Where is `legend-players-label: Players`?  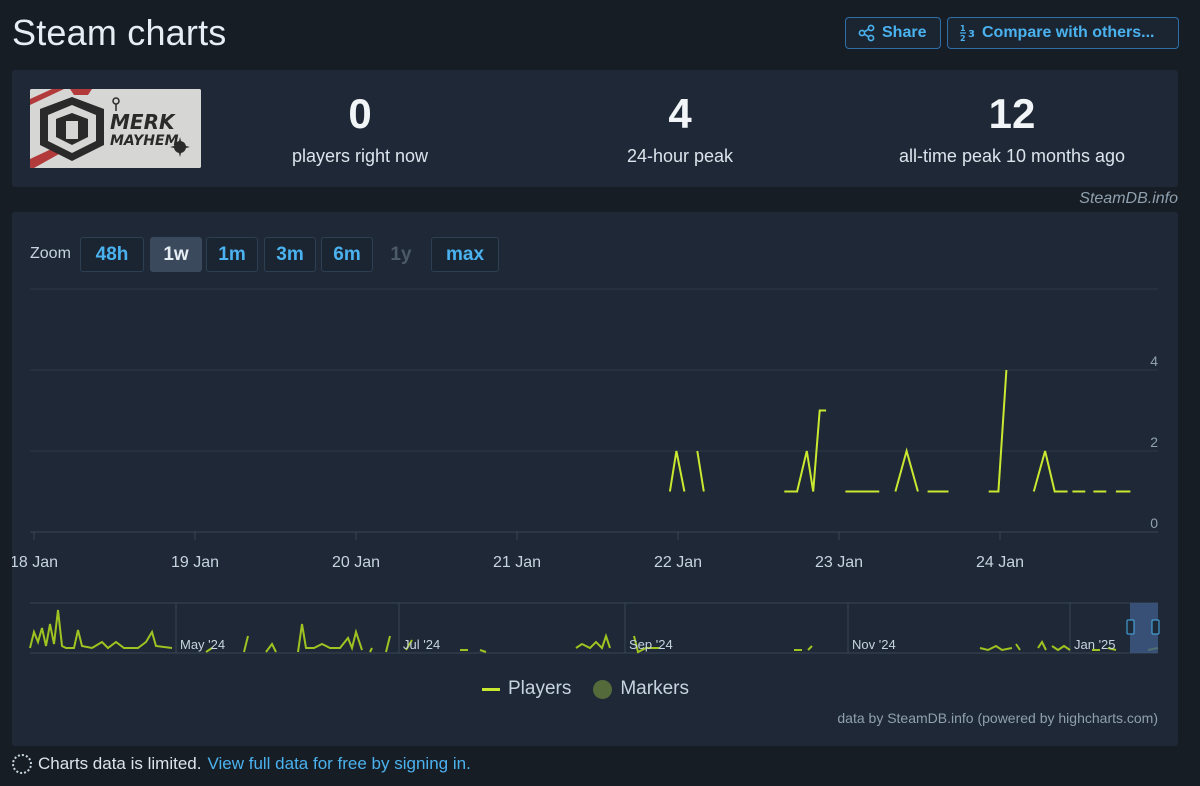
legend-players-label: Players is located at coordinates (540, 688).